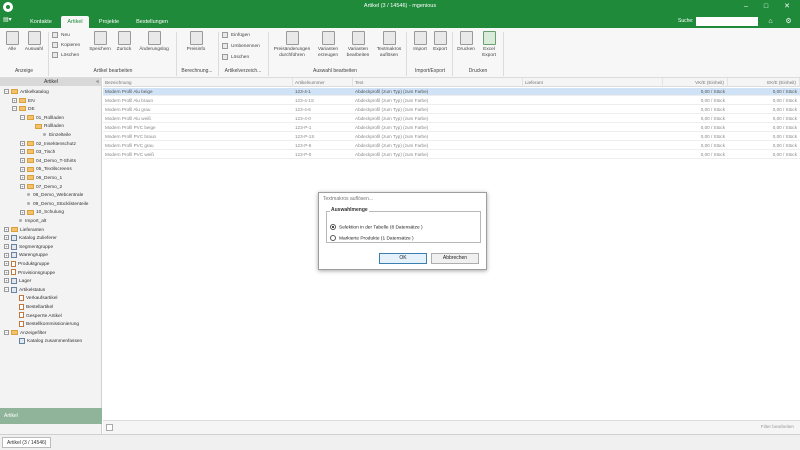 The image size is (800, 450). Describe the element at coordinates (489, 49) in the screenshot. I see `excel-label-1: Excel` at that location.